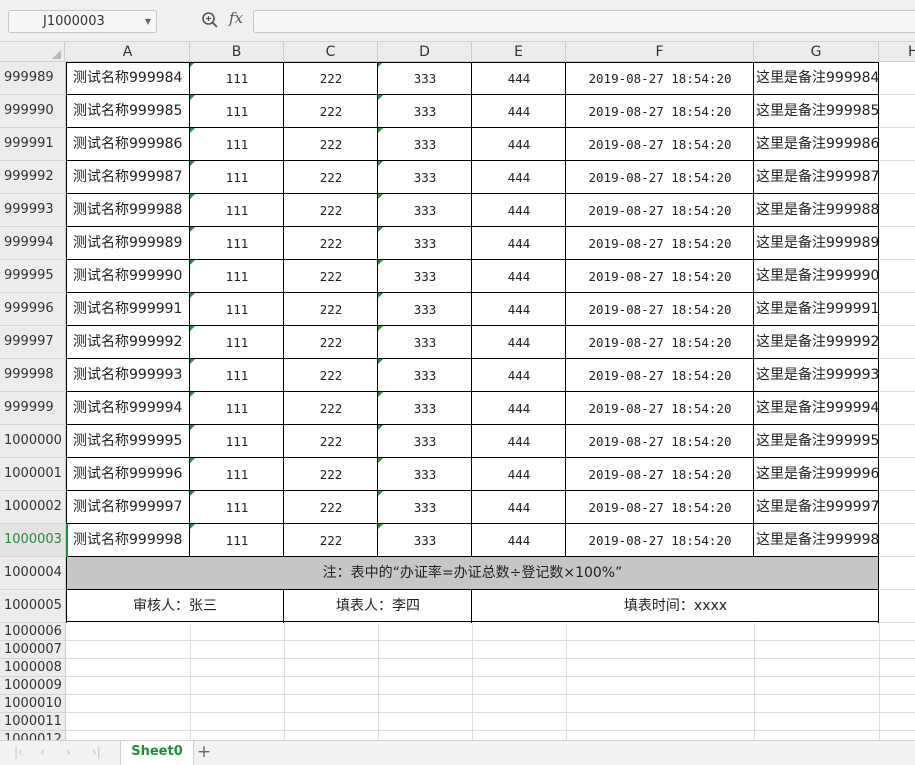 Image resolution: width=915 pixels, height=765 pixels. I want to click on tab-sheet0: Sheet0, so click(157, 753).